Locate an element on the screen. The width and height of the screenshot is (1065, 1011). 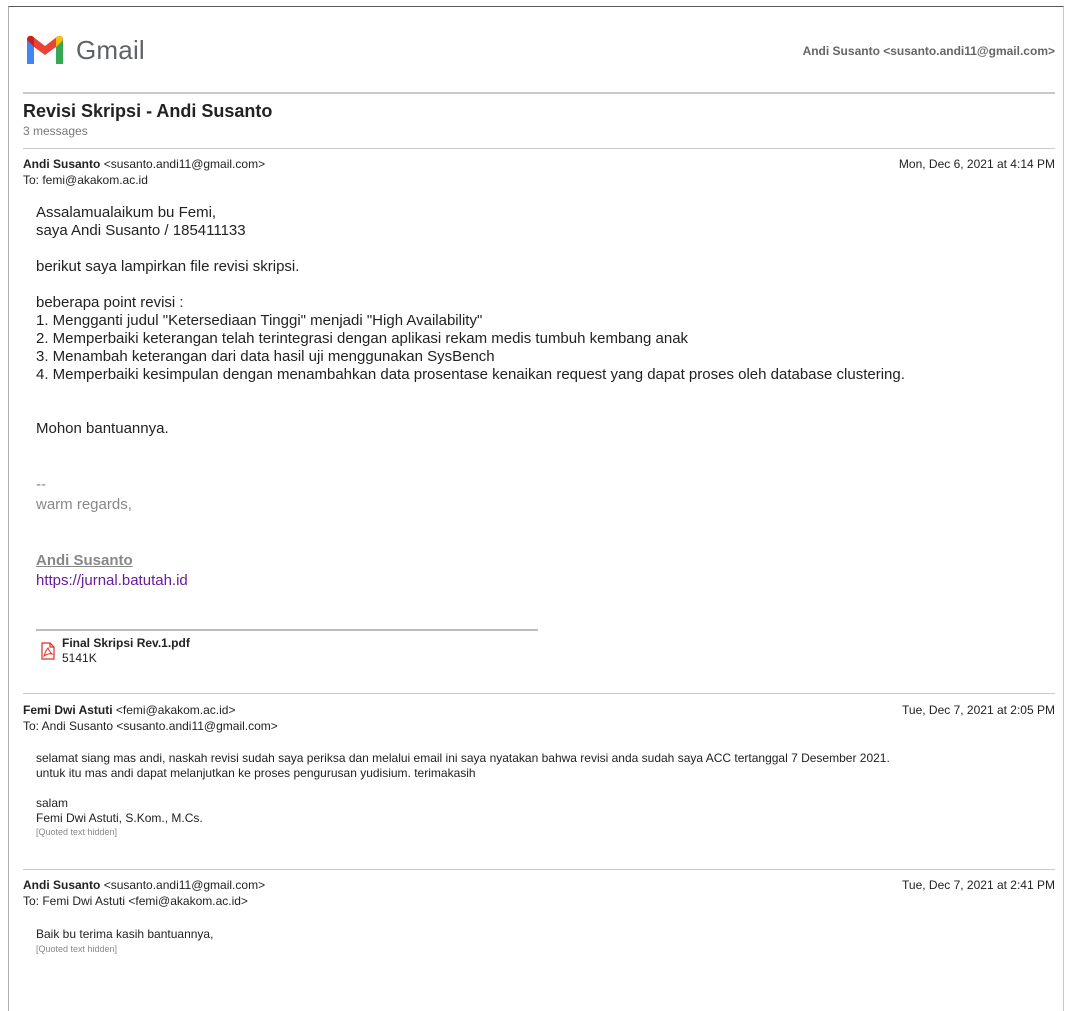
message-date: Mon, Dec 6, 2021 at 4:14 PM is located at coordinates (976, 164).